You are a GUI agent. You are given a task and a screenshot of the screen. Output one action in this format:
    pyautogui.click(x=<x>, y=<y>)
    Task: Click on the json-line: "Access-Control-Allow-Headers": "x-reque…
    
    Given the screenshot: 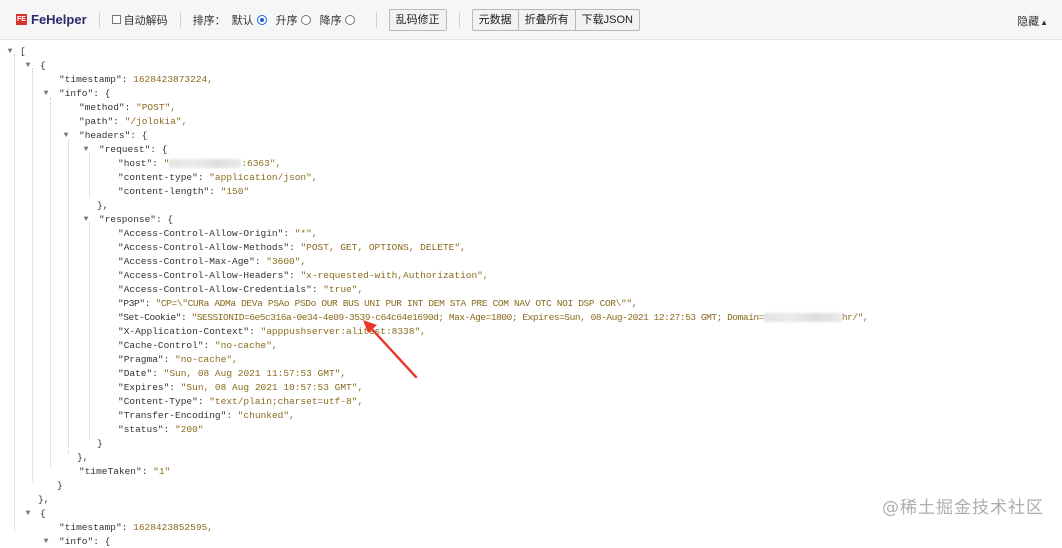 What is the action you would take?
    pyautogui.click(x=303, y=275)
    